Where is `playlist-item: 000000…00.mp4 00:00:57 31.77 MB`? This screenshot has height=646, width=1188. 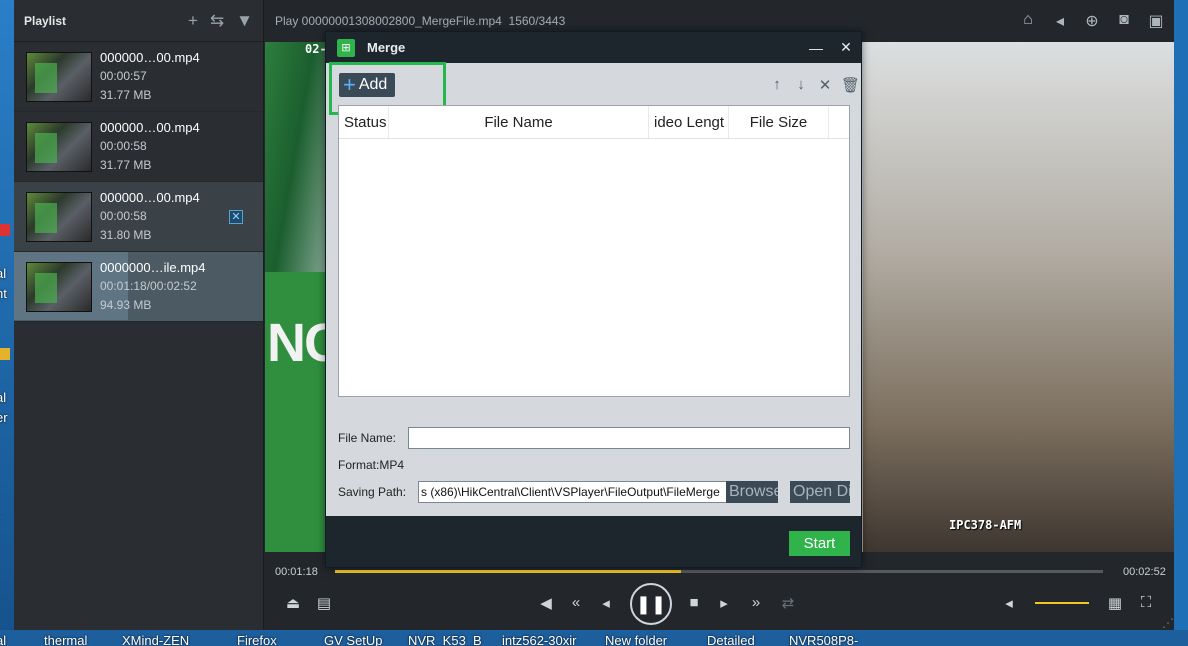 playlist-item: 000000…00.mp4 00:00:57 31.77 MB is located at coordinates (138, 77).